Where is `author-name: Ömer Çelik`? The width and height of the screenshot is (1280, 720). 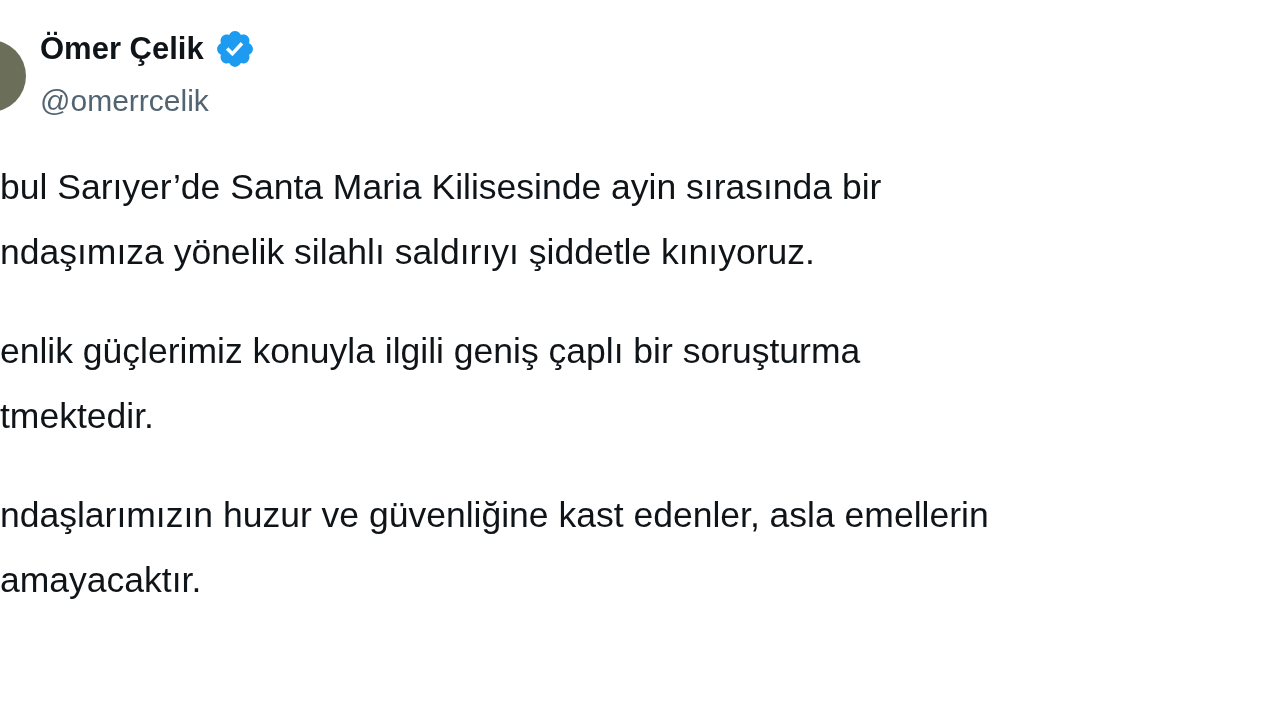
author-name: Ömer Çelik is located at coordinates (122, 49).